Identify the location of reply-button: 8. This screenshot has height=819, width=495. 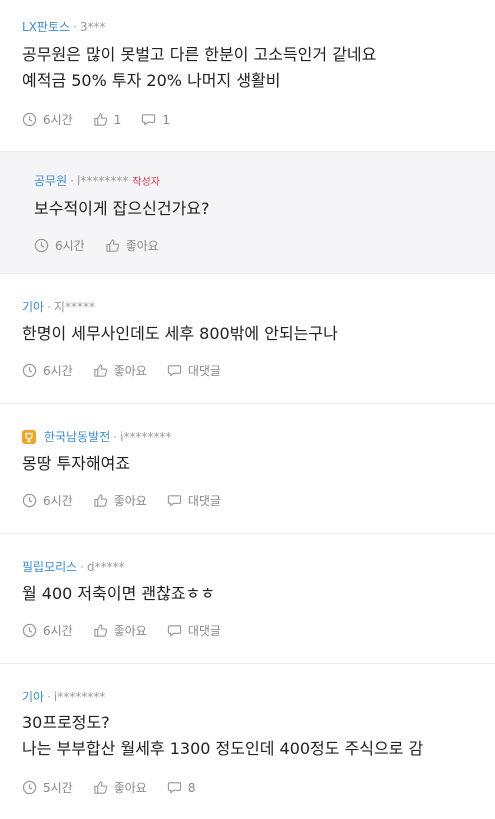
(181, 787).